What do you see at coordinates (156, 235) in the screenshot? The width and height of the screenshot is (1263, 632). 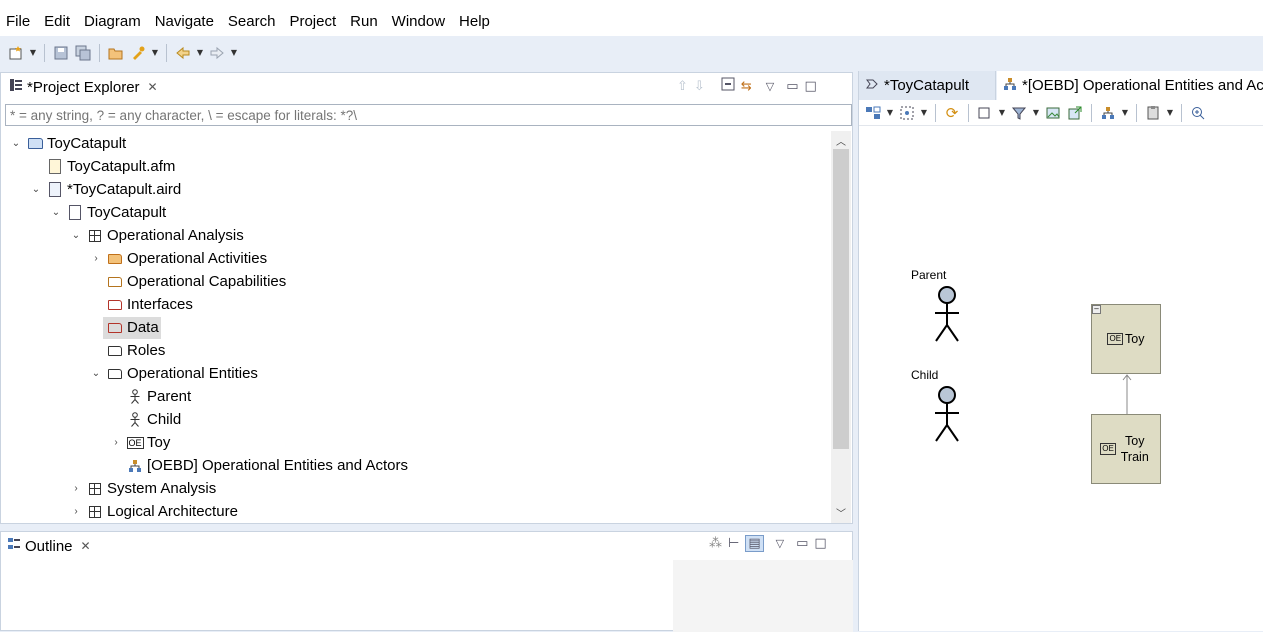 I see `tree-item-operational-analysis: ⌄ Operational Analysis` at bounding box center [156, 235].